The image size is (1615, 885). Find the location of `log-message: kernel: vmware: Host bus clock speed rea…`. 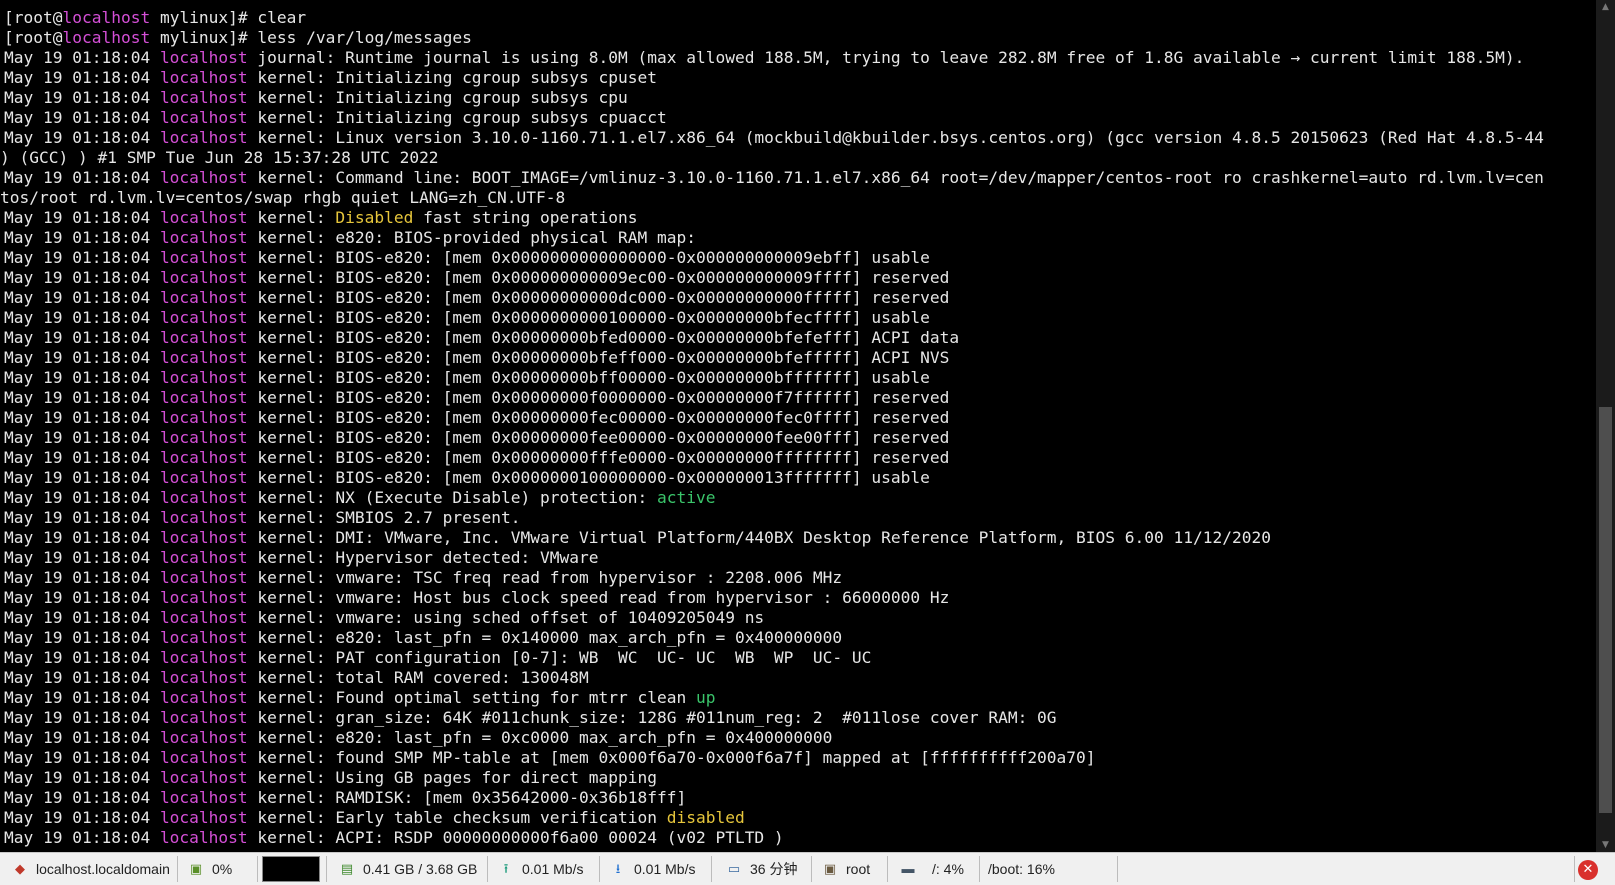

log-message: kernel: vmware: Host bus clock speed rea… is located at coordinates (603, 597).